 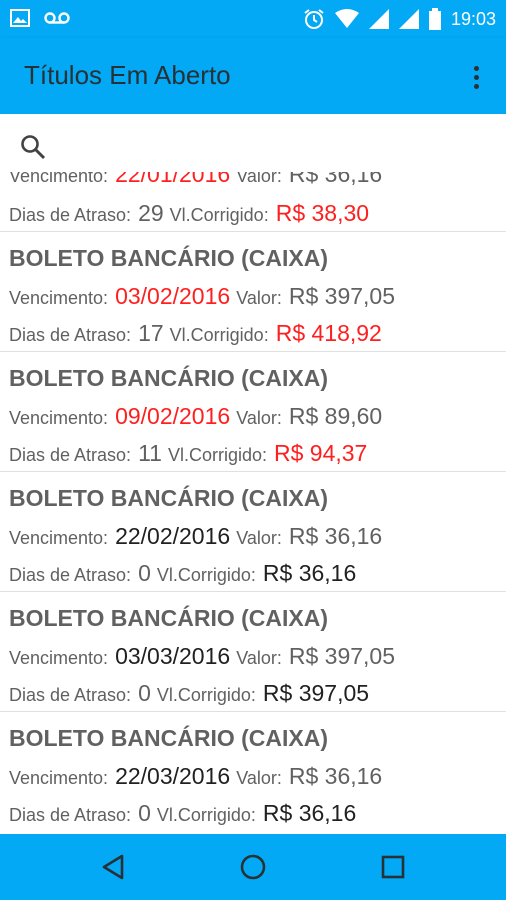 What do you see at coordinates (151, 333) in the screenshot?
I see `days-late-value: 17` at bounding box center [151, 333].